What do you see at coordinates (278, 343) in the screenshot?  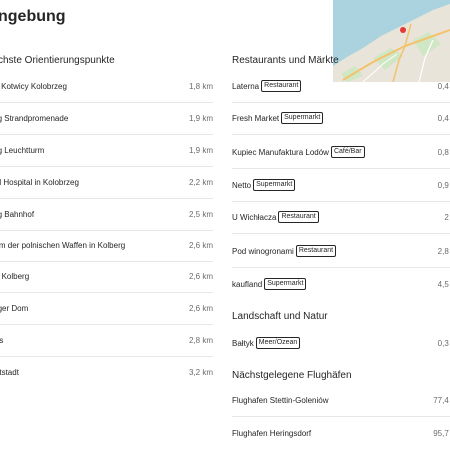 I see `category-tag: Meer/Ozean` at bounding box center [278, 343].